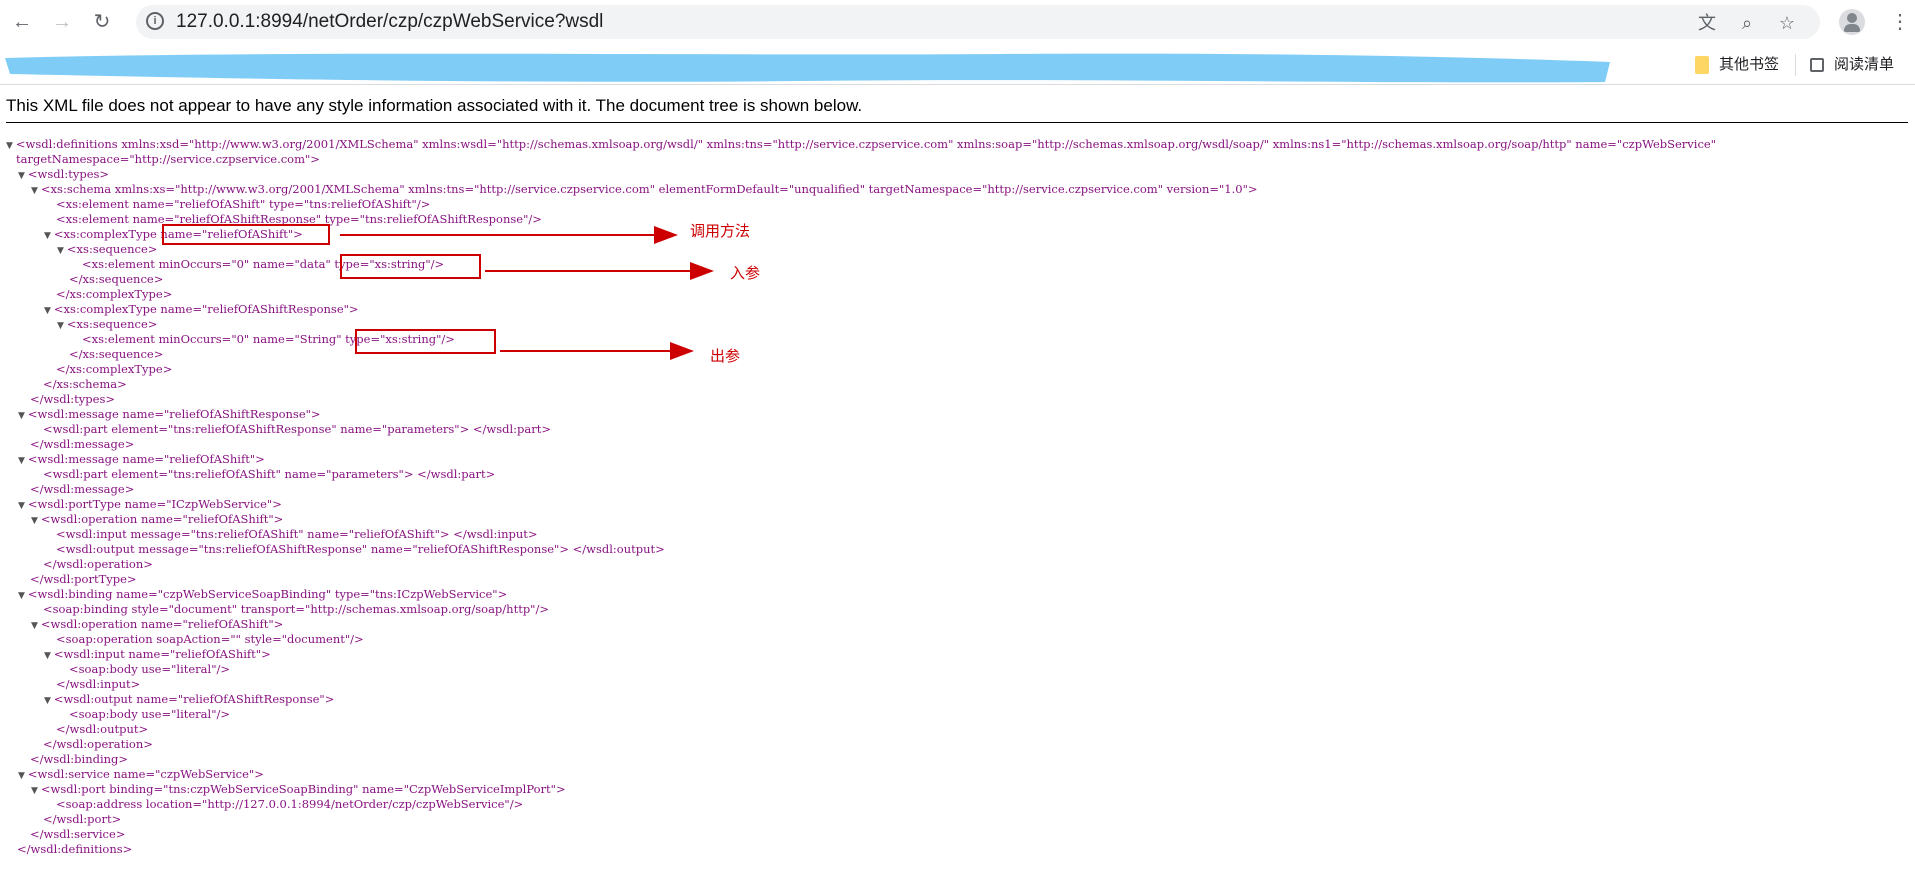 This screenshot has height=870, width=1915. What do you see at coordinates (410, 266) in the screenshot?
I see `highlight-input-box` at bounding box center [410, 266].